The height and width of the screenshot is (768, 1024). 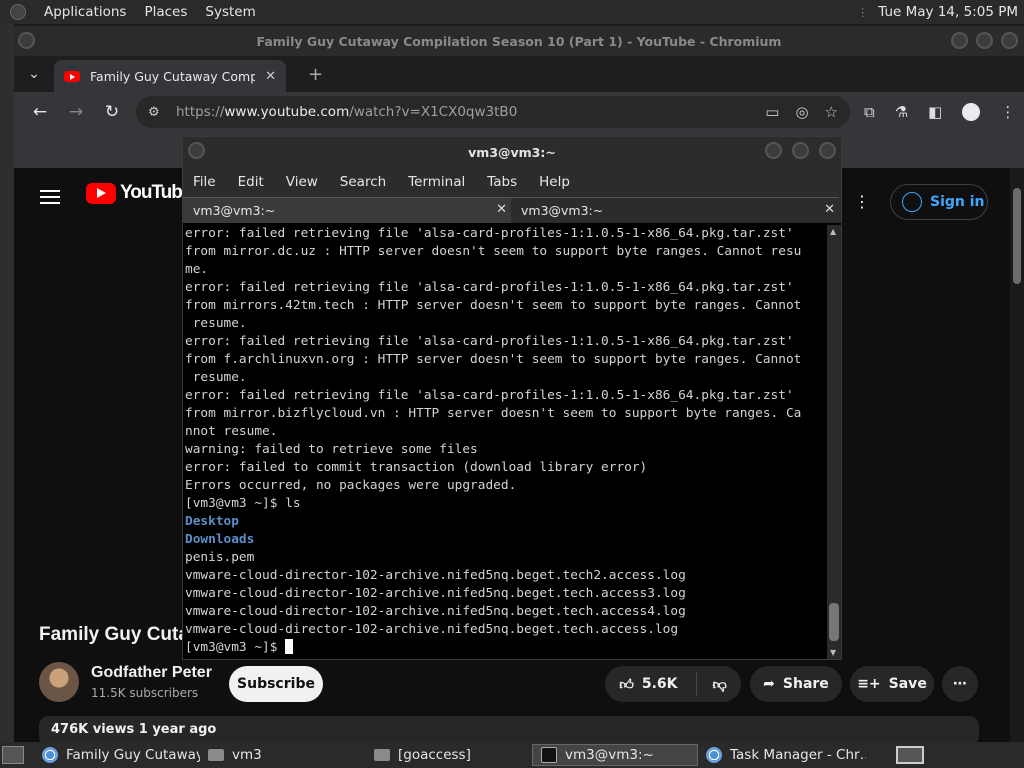 What do you see at coordinates (869, 112) in the screenshot?
I see `extensions-puzzle-icon: ⧉` at bounding box center [869, 112].